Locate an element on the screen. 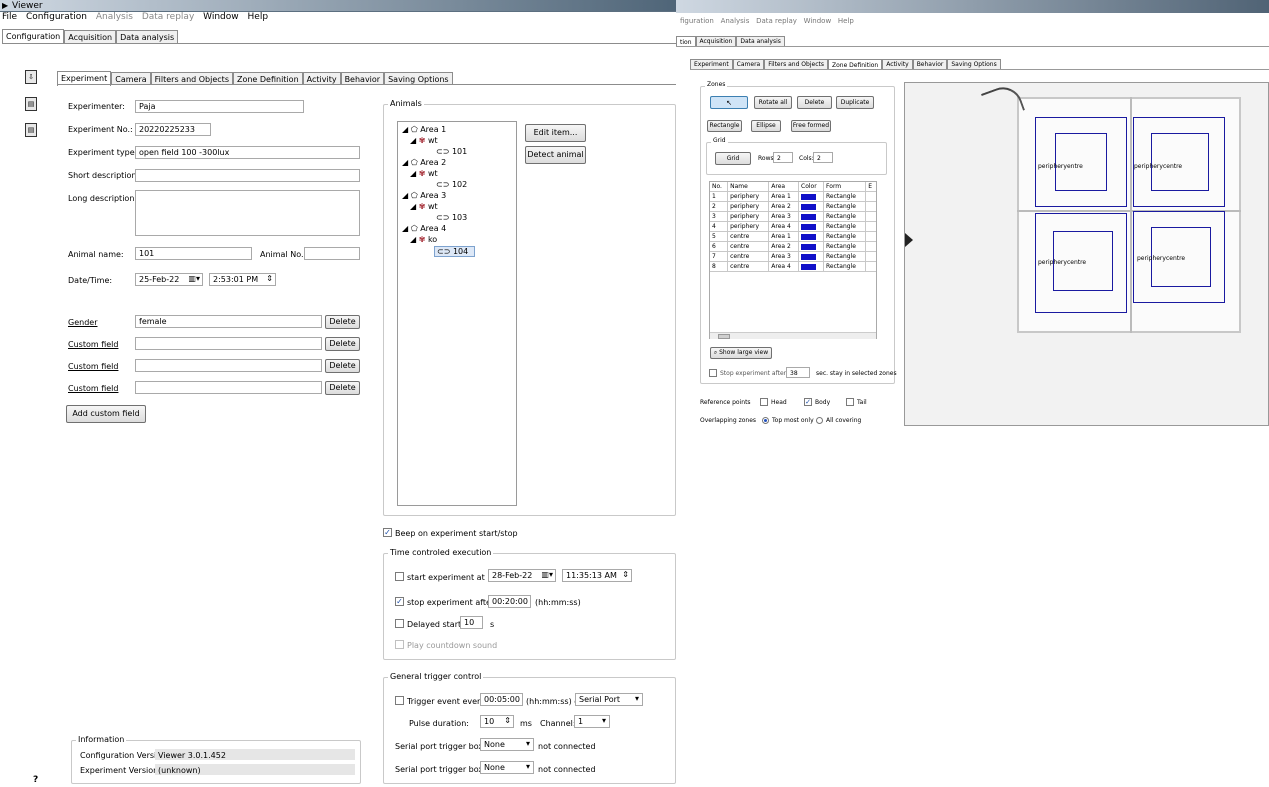 This screenshot has height=787, width=1269. ellipse-button: Ellipse is located at coordinates (766, 126).